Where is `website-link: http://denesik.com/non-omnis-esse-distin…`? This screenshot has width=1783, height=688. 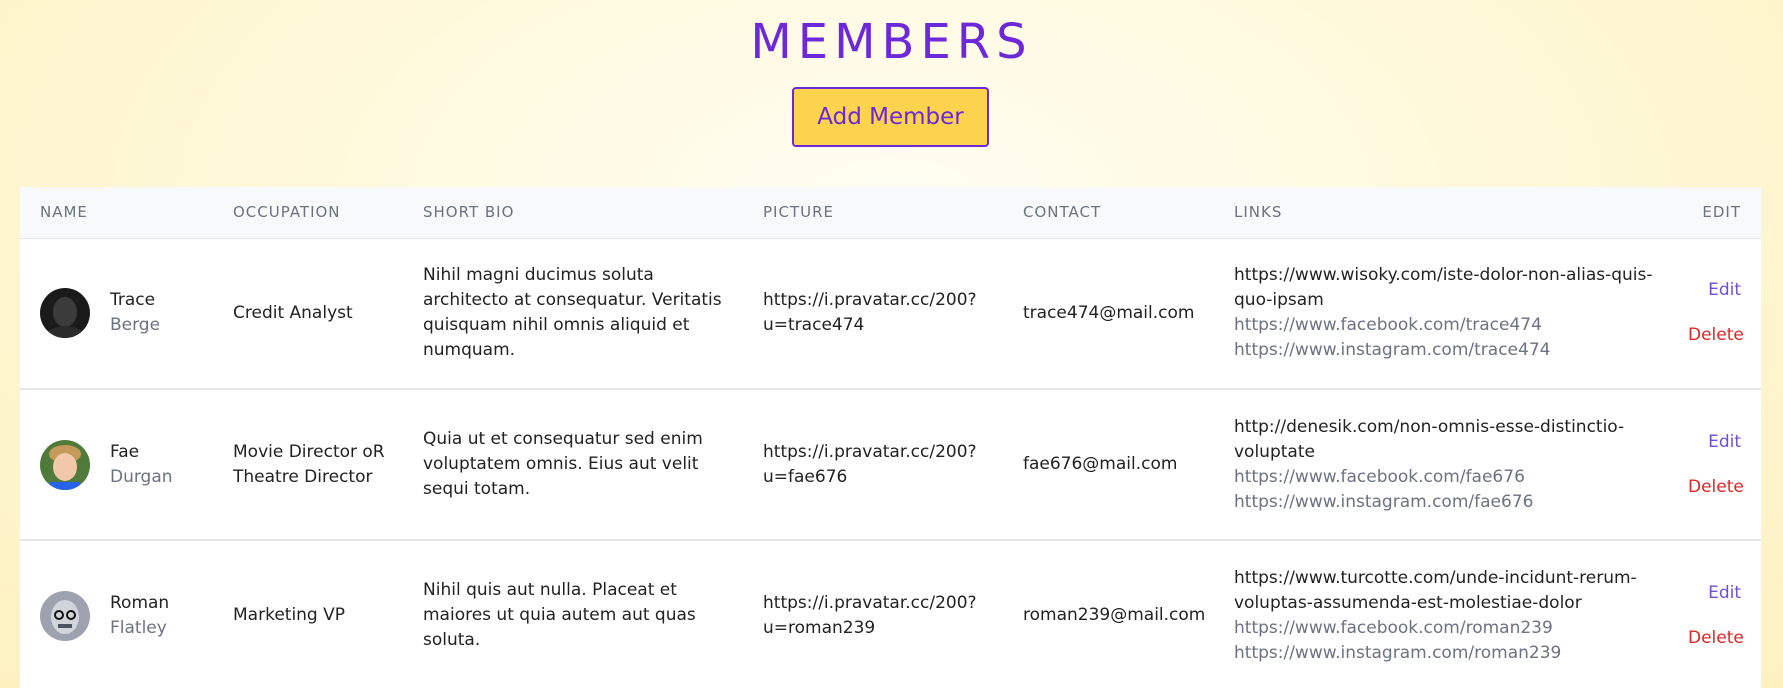 website-link: http://denesik.com/non-omnis-esse-distin… is located at coordinates (1451, 440).